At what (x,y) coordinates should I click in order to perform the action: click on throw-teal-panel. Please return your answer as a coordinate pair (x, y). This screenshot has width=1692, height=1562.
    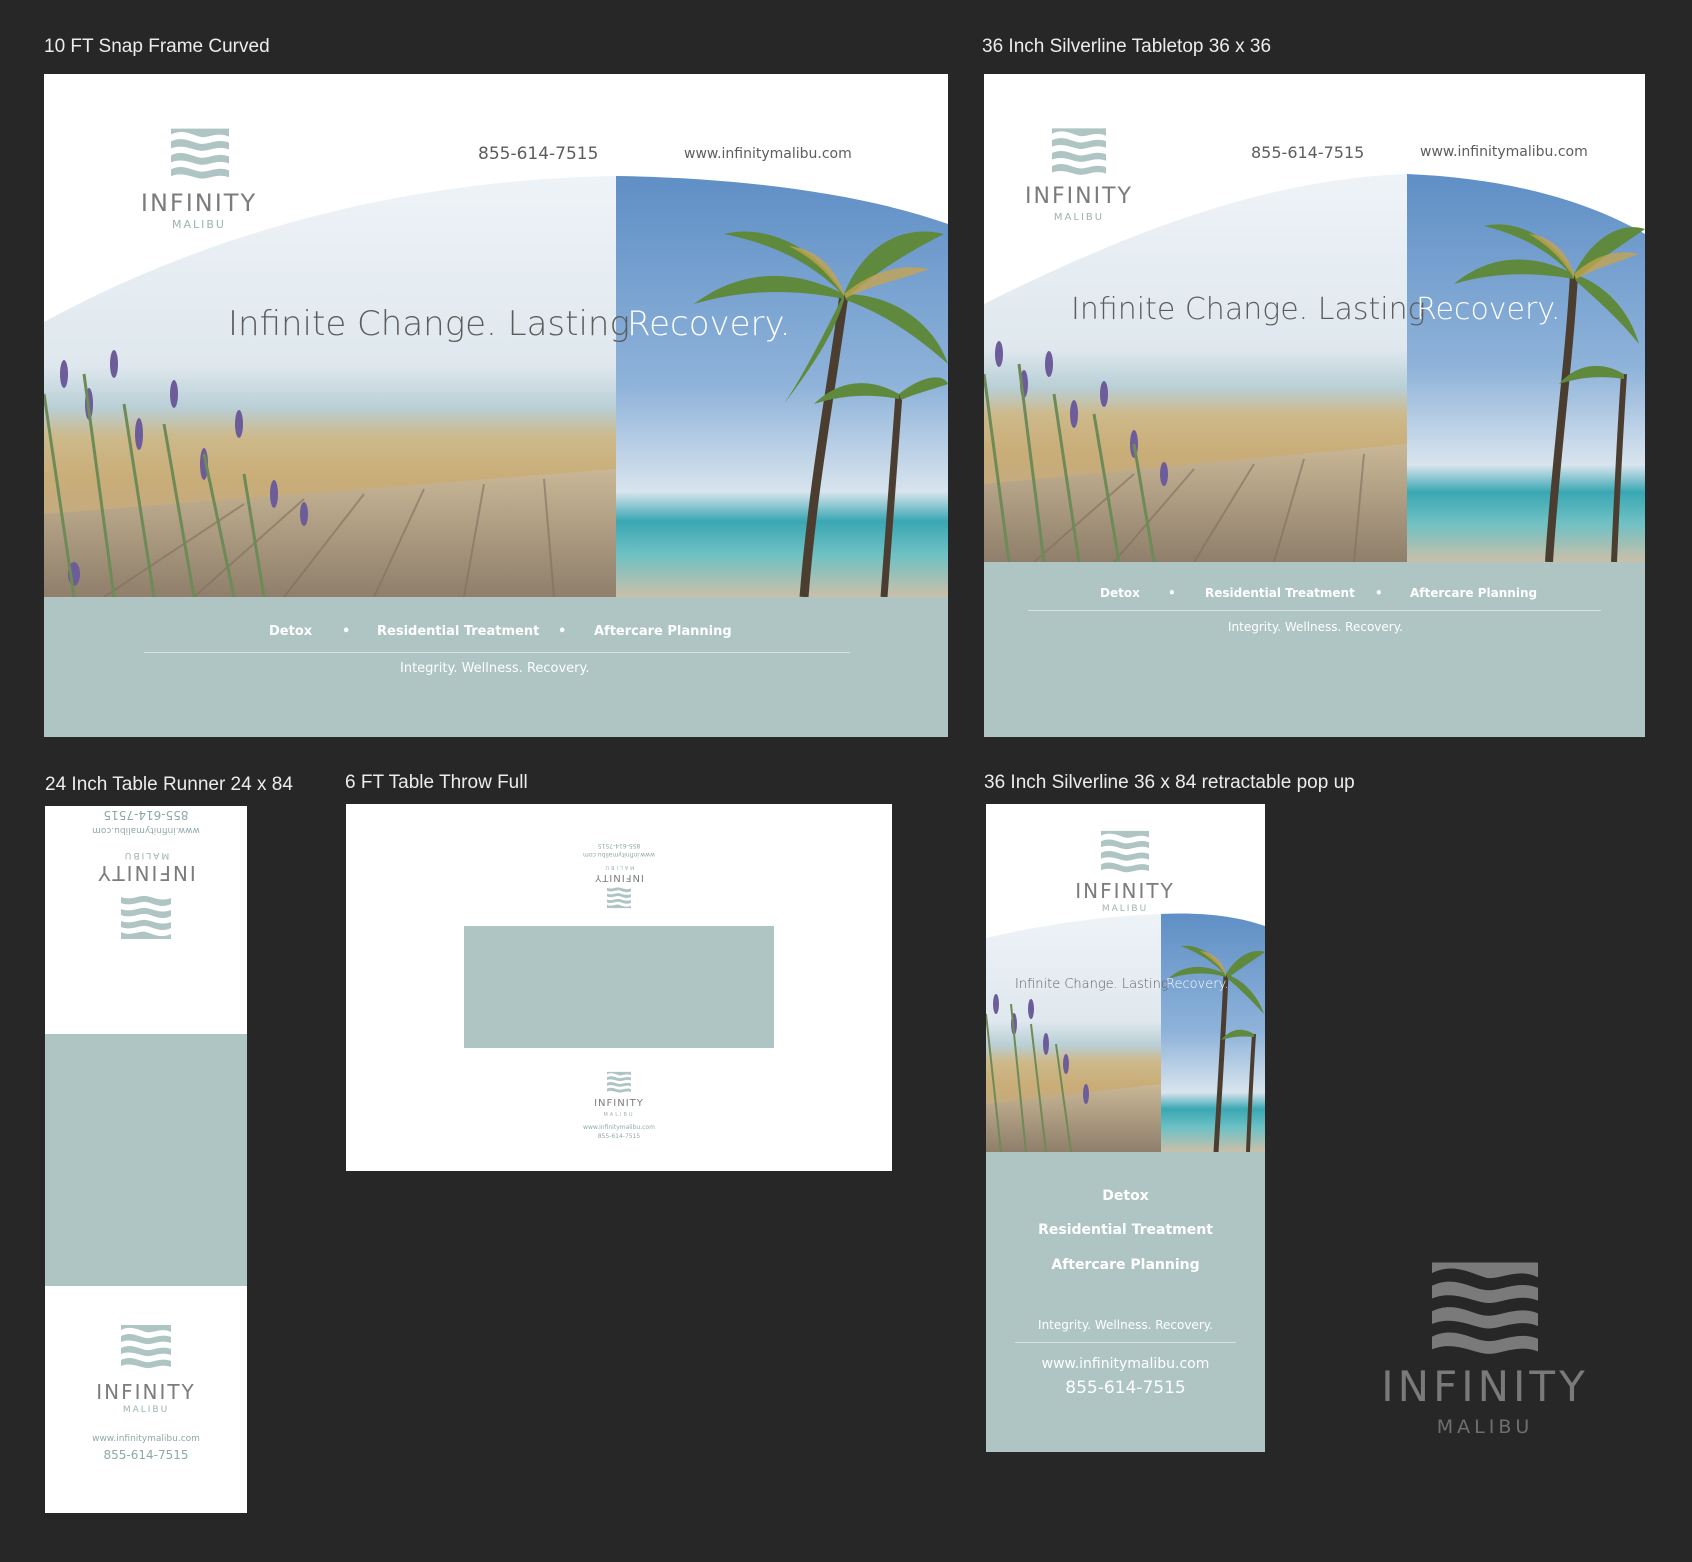
    Looking at the image, I should click on (619, 987).